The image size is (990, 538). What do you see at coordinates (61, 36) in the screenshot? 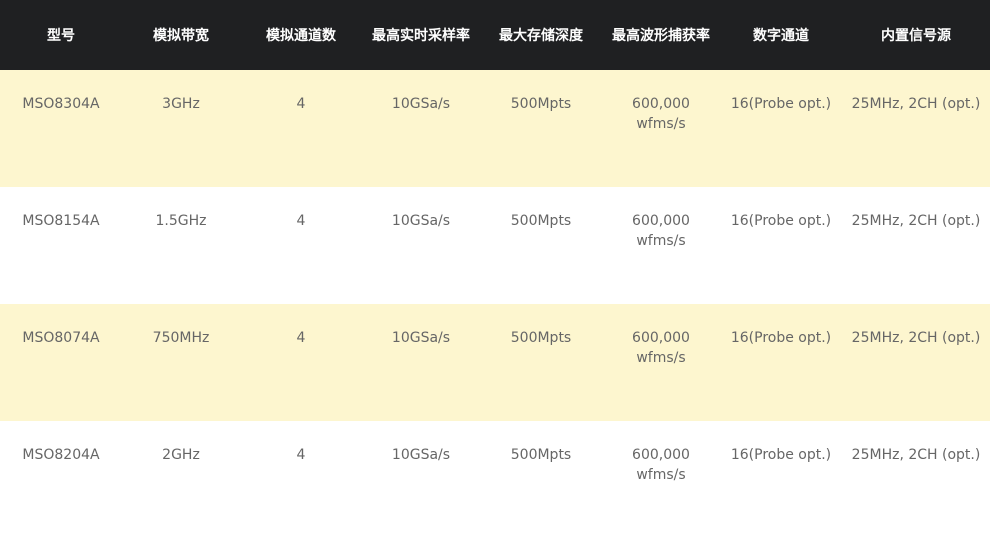
I see `header-model: 型号` at bounding box center [61, 36].